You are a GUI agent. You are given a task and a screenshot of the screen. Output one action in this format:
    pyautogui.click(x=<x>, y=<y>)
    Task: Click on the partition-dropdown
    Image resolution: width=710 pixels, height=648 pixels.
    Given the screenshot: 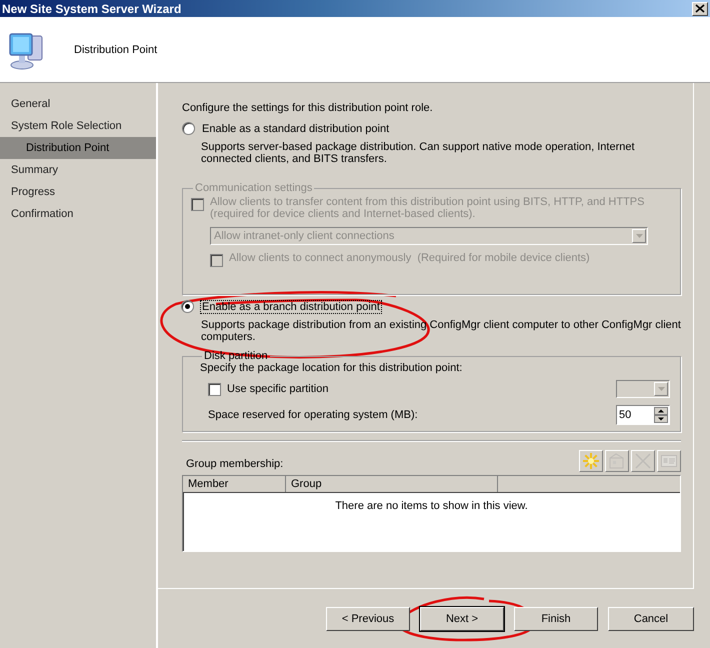 What is the action you would take?
    pyautogui.click(x=643, y=389)
    